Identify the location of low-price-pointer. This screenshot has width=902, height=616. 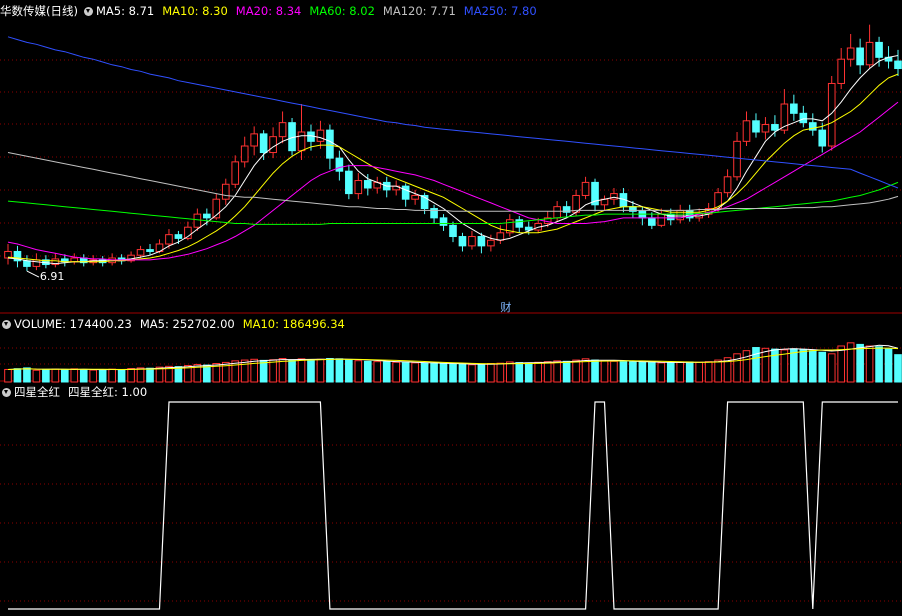
(33, 274).